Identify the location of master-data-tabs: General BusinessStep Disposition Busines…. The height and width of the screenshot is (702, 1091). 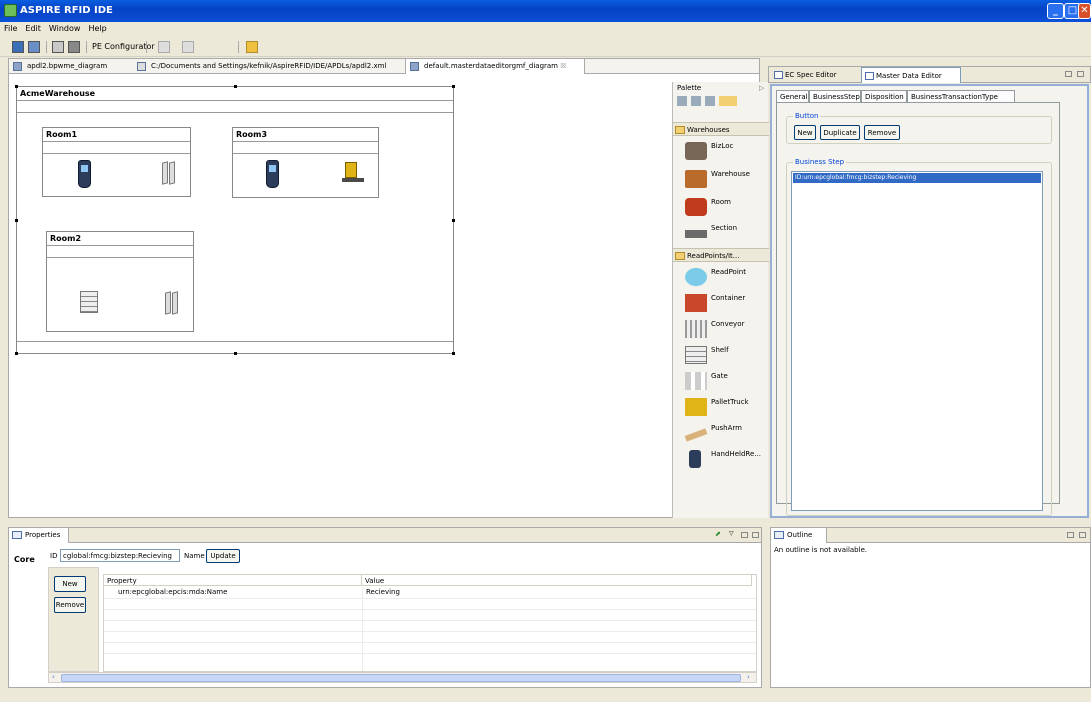
(896, 96).